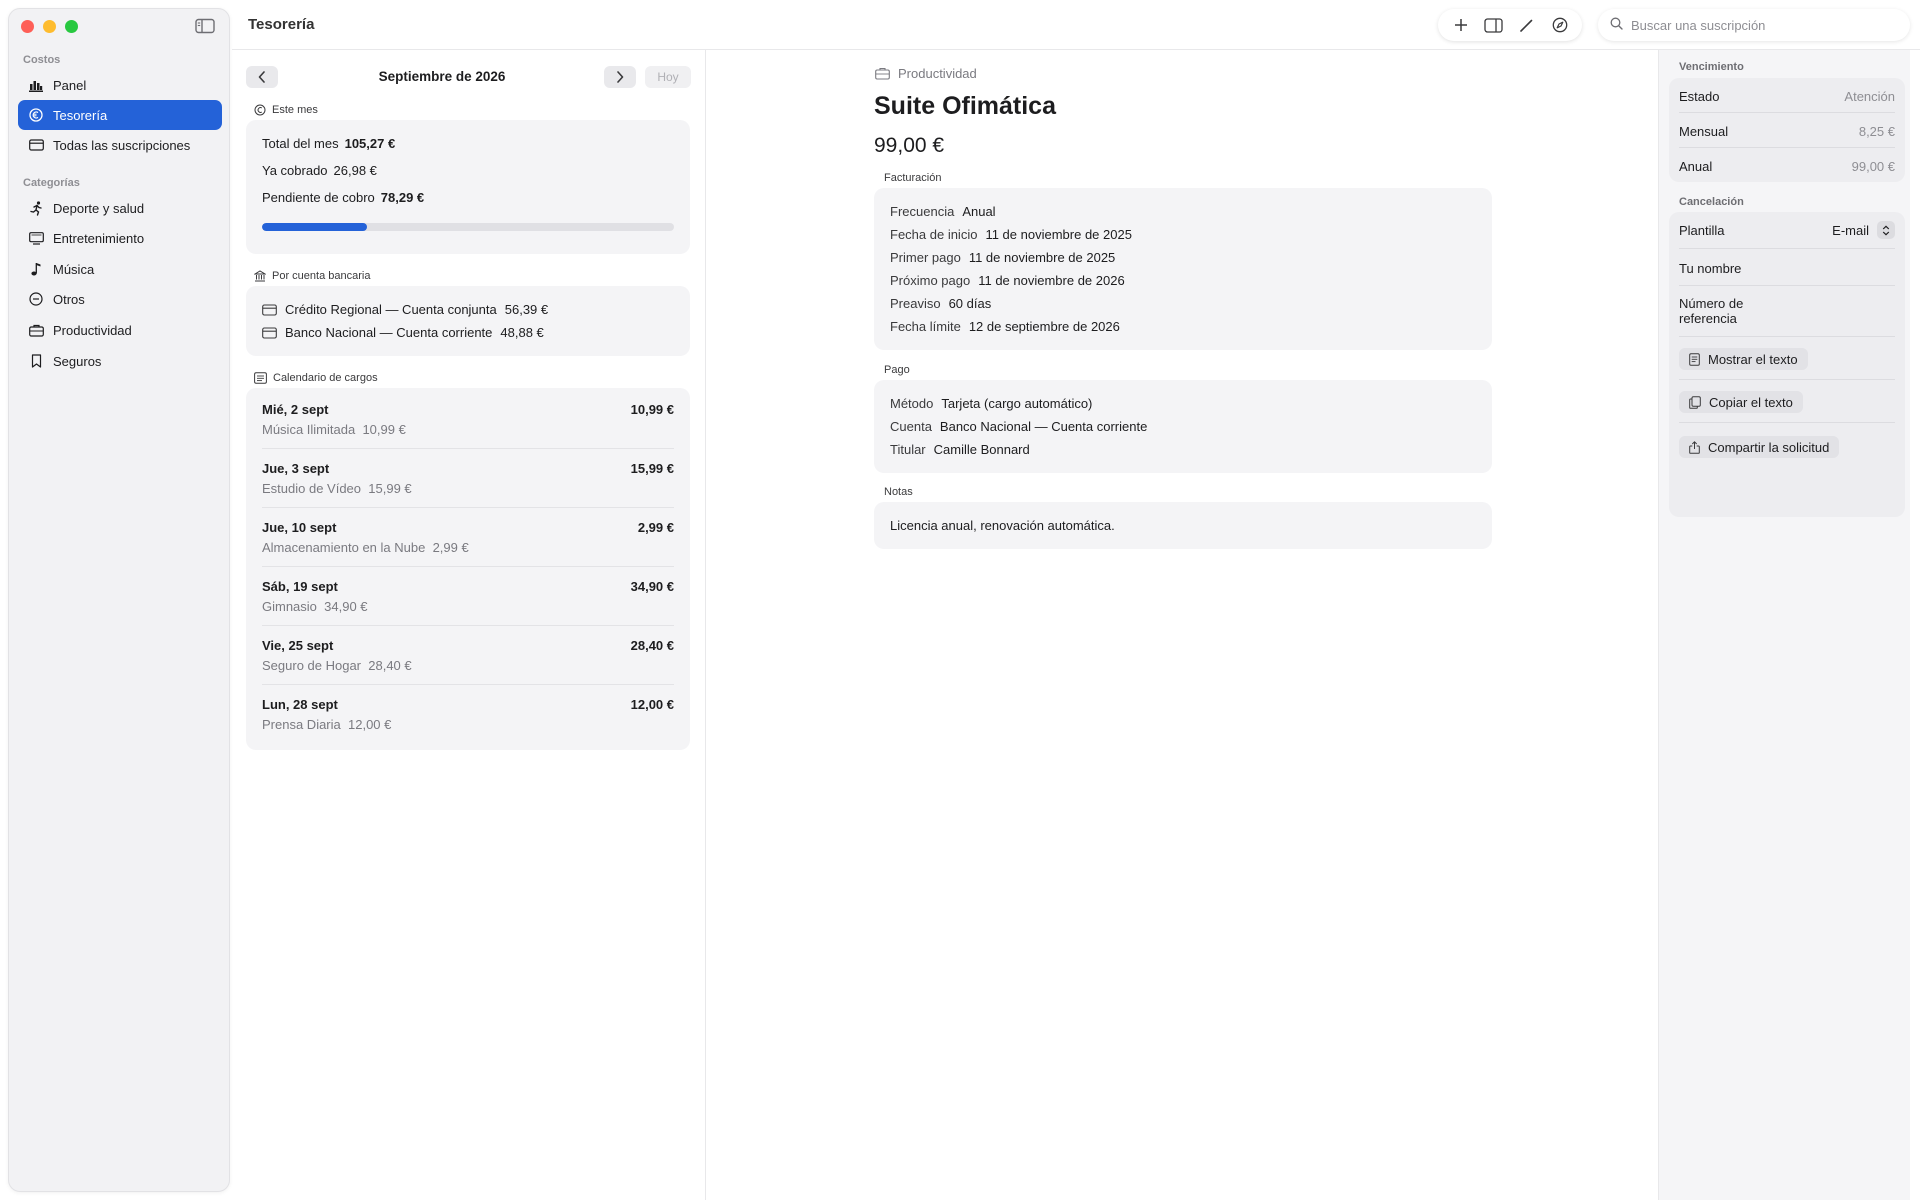  What do you see at coordinates (620, 77) in the screenshot?
I see `next-month-button` at bounding box center [620, 77].